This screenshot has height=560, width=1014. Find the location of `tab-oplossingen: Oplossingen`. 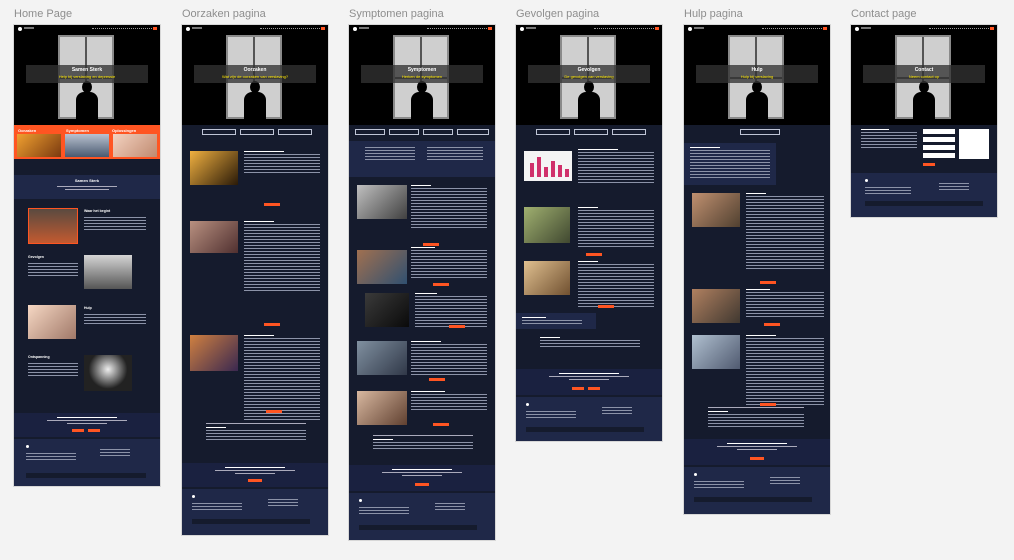

tab-oplossingen: Oplossingen is located at coordinates (124, 130).